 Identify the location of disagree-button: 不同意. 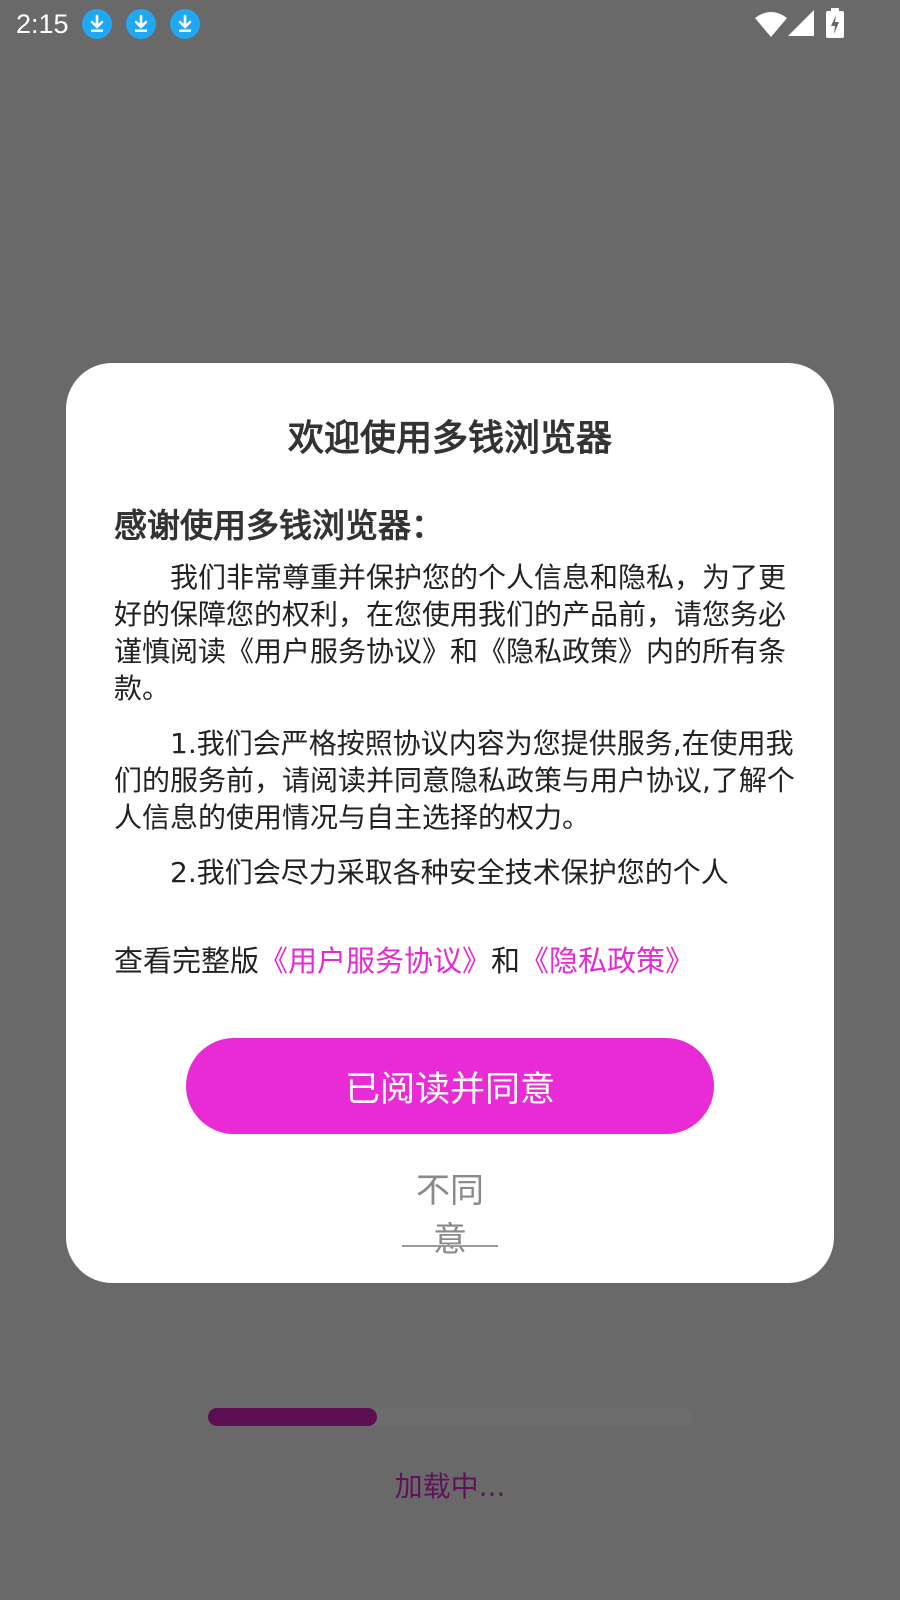
(450, 1211).